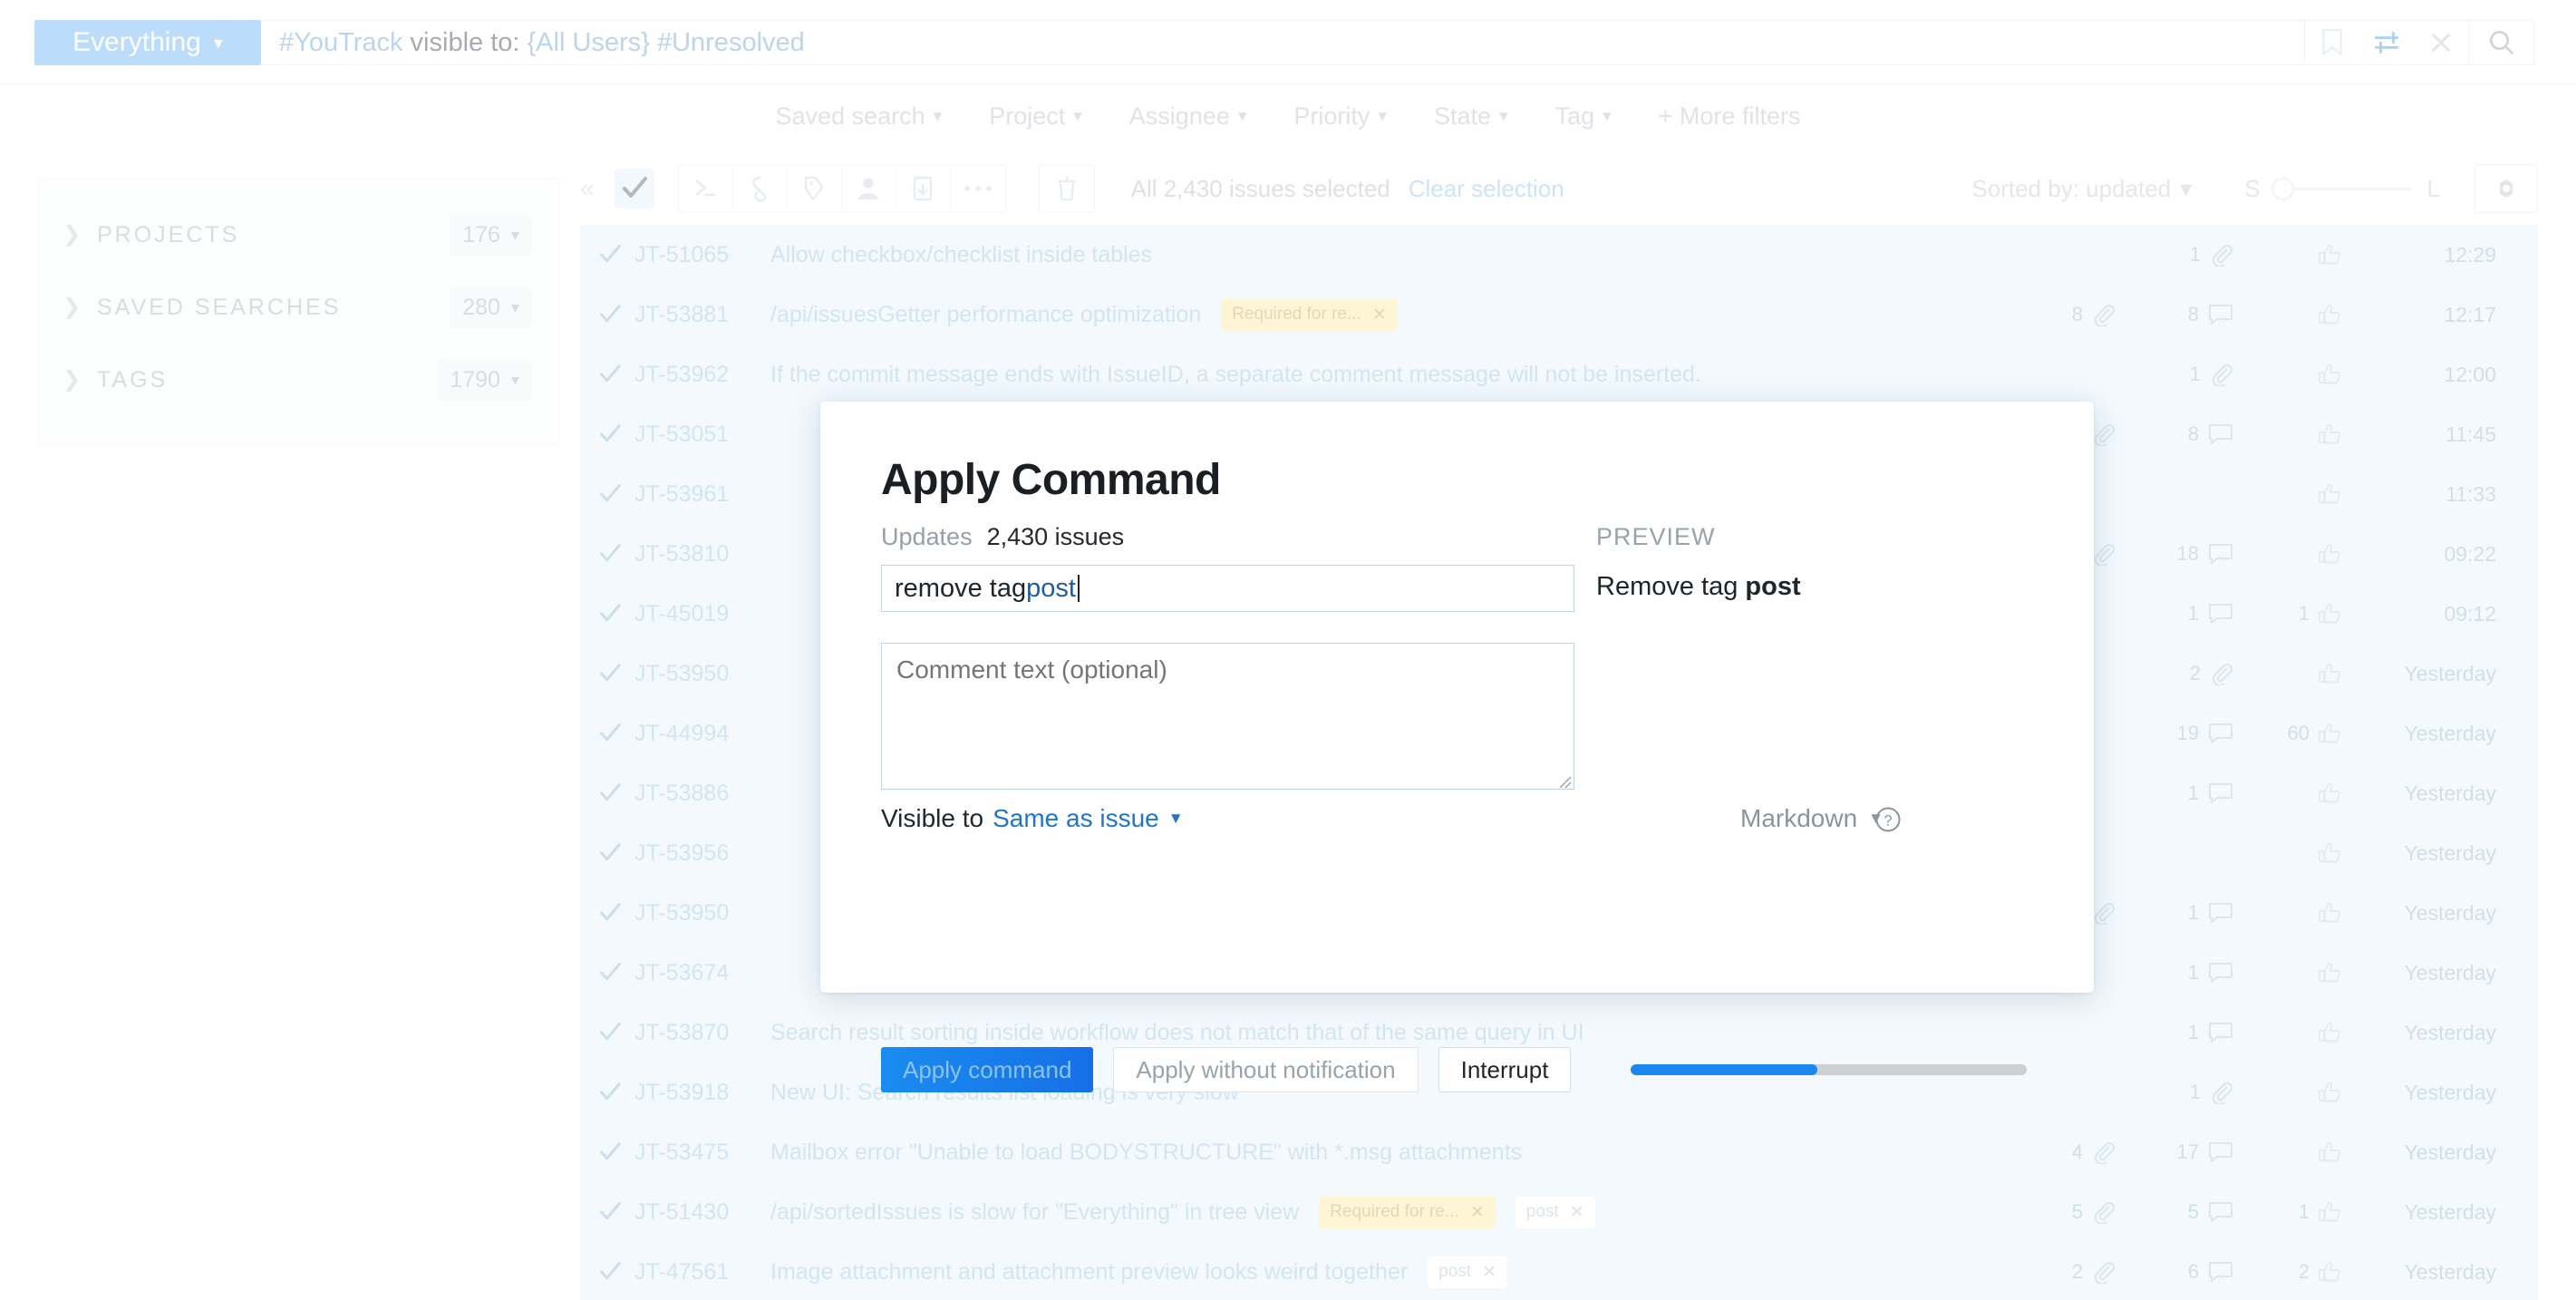 The width and height of the screenshot is (2576, 1300). Describe the element at coordinates (1656, 536) in the screenshot. I see `preview-label: PREVIEW` at that location.